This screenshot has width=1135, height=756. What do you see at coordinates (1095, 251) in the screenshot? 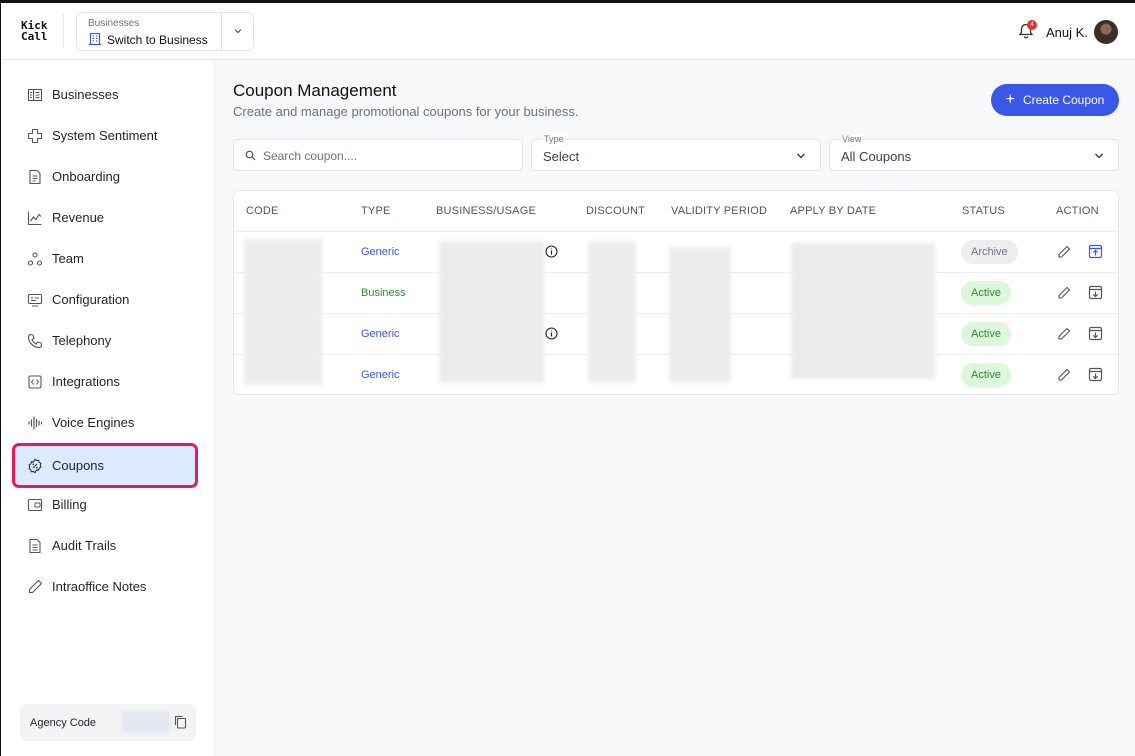
I see `unarchive-icon` at bounding box center [1095, 251].